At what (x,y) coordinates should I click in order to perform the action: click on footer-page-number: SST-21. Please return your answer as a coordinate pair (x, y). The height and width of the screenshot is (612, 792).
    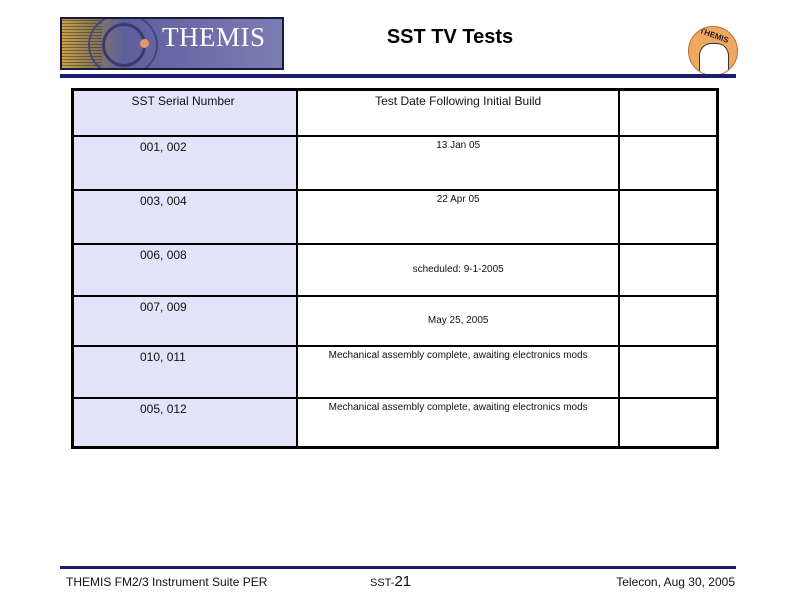
    Looking at the image, I should click on (390, 581).